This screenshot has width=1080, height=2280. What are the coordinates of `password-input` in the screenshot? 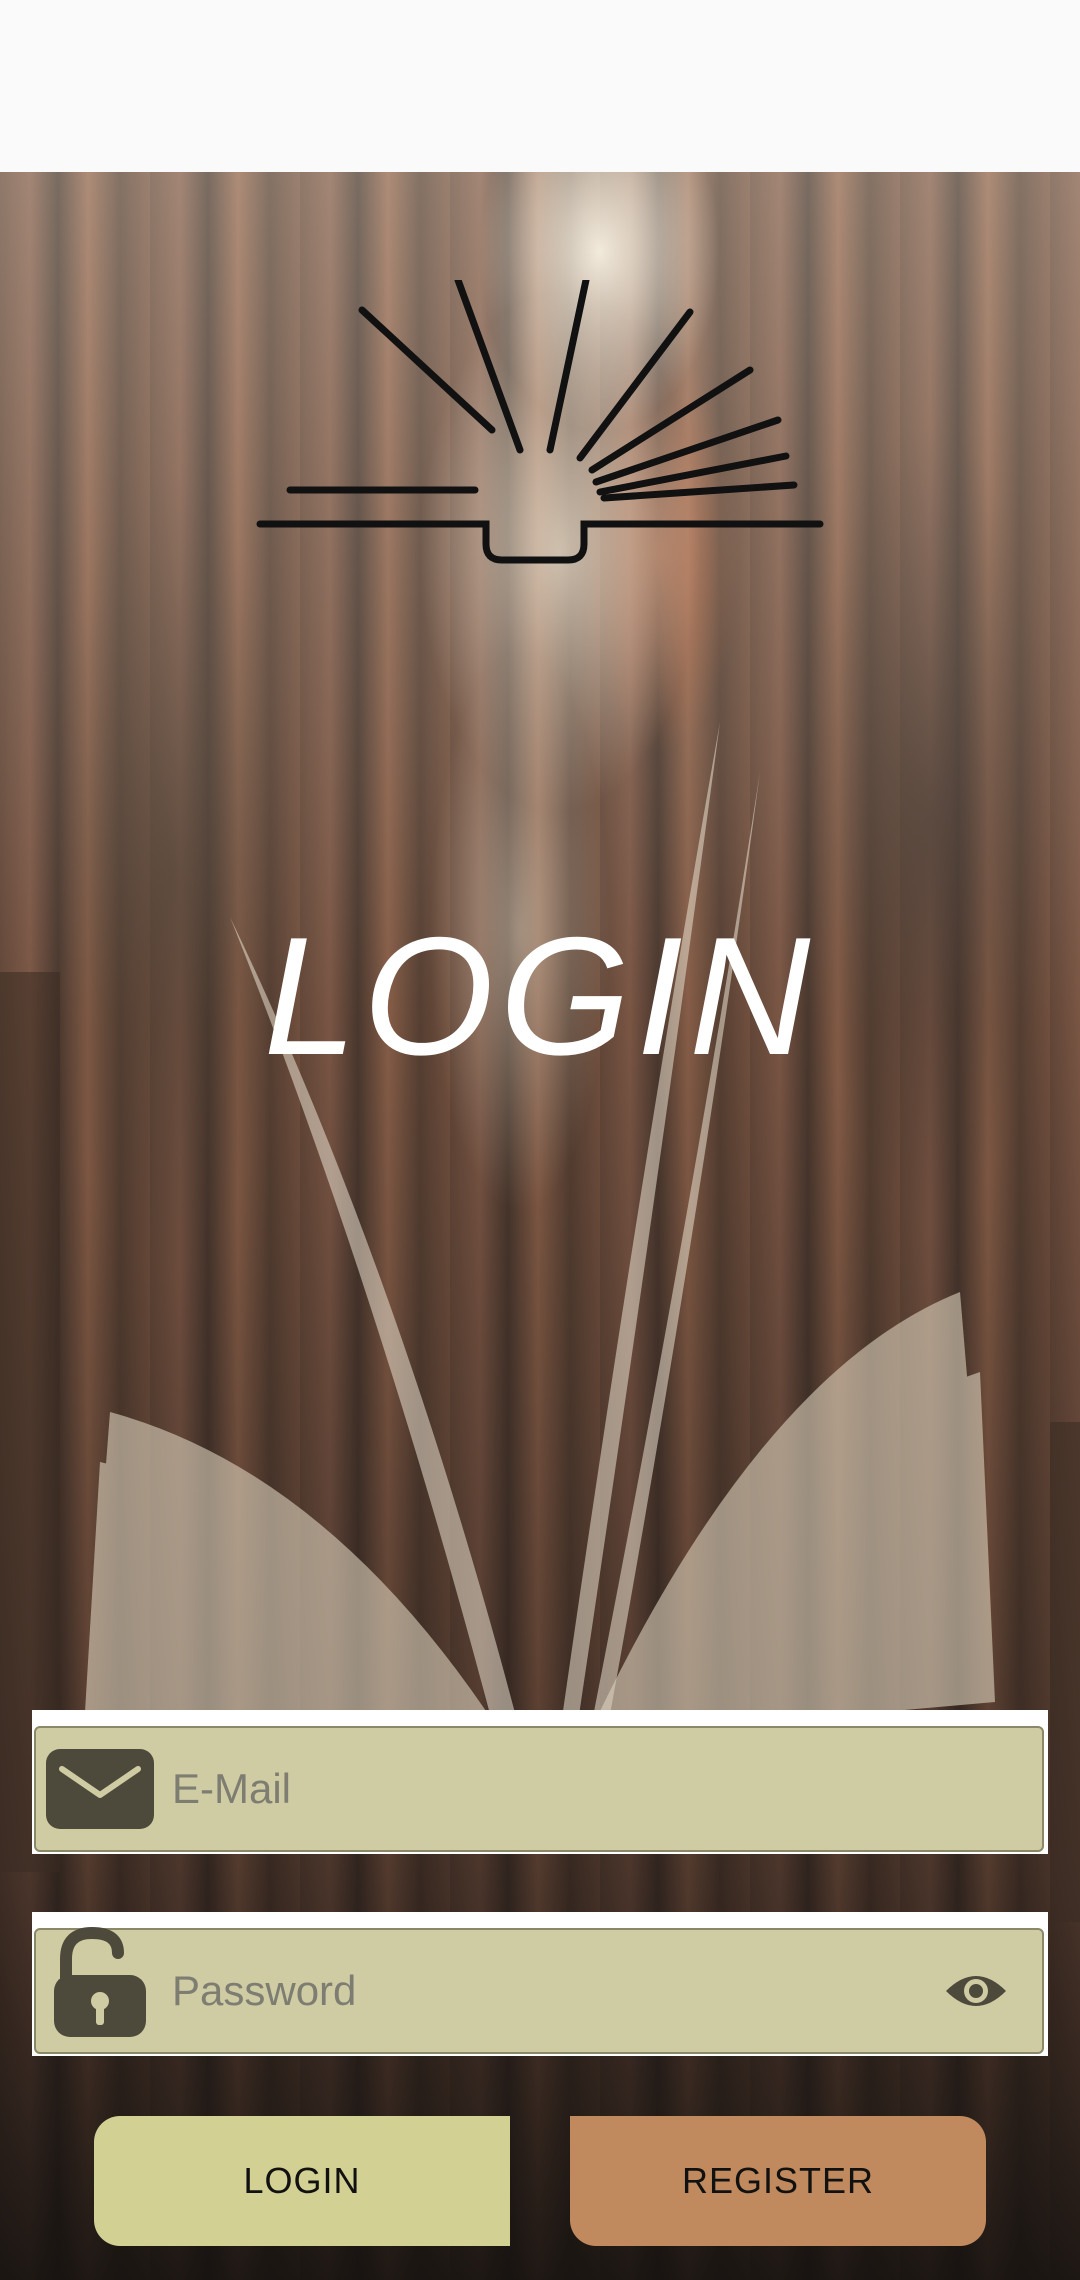 It's located at (545, 1991).